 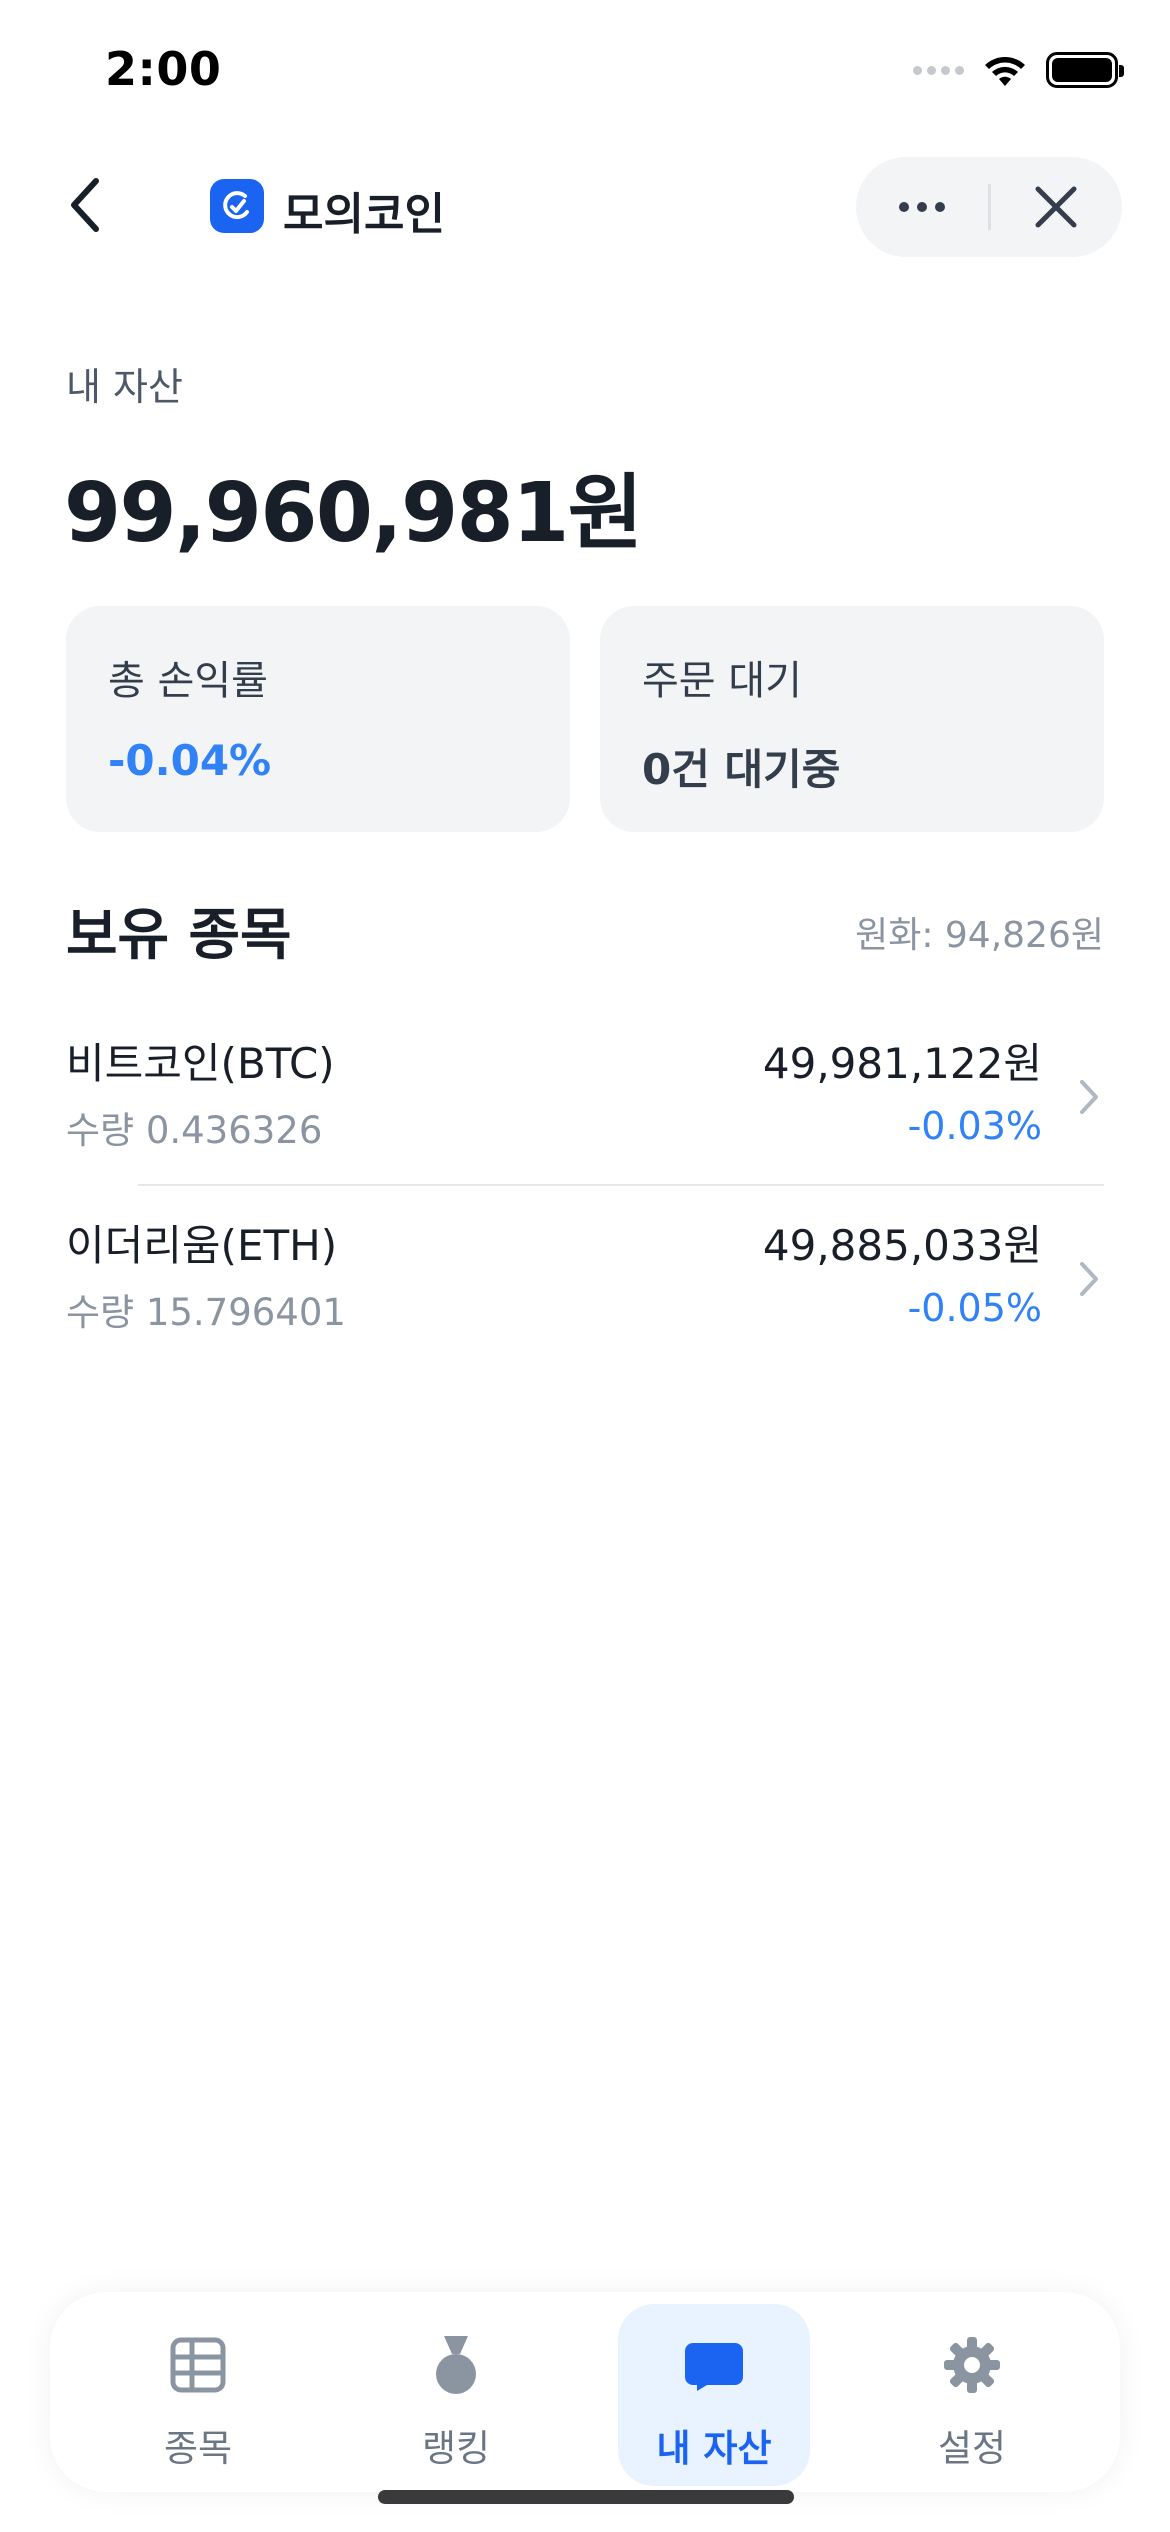 What do you see at coordinates (456, 2365) in the screenshot?
I see `medal-icon` at bounding box center [456, 2365].